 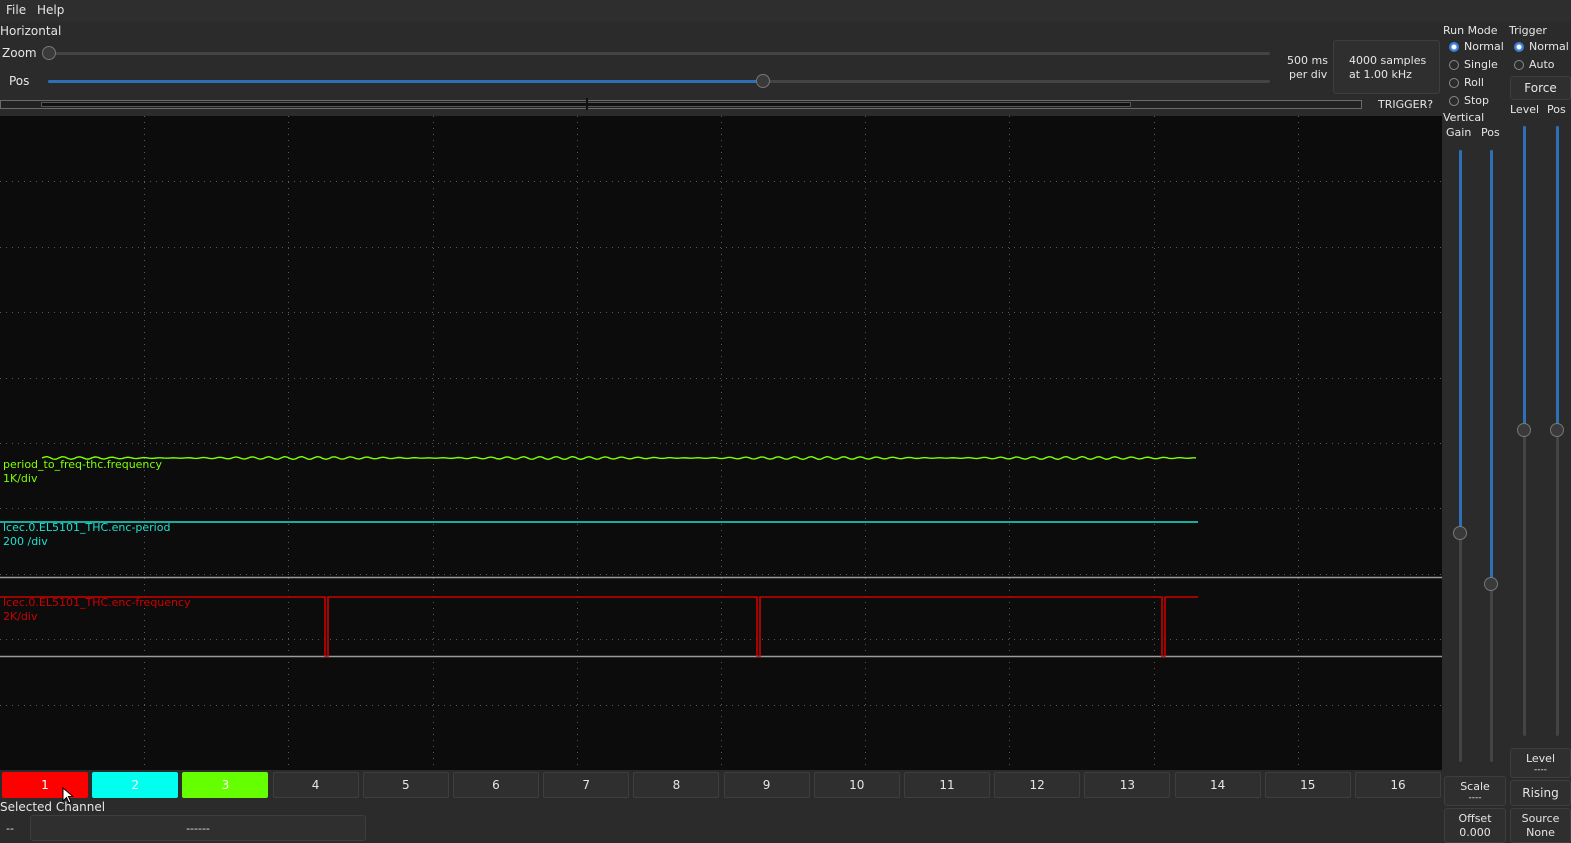 I want to click on vertical-gain-slider-fill, so click(x=1460, y=341).